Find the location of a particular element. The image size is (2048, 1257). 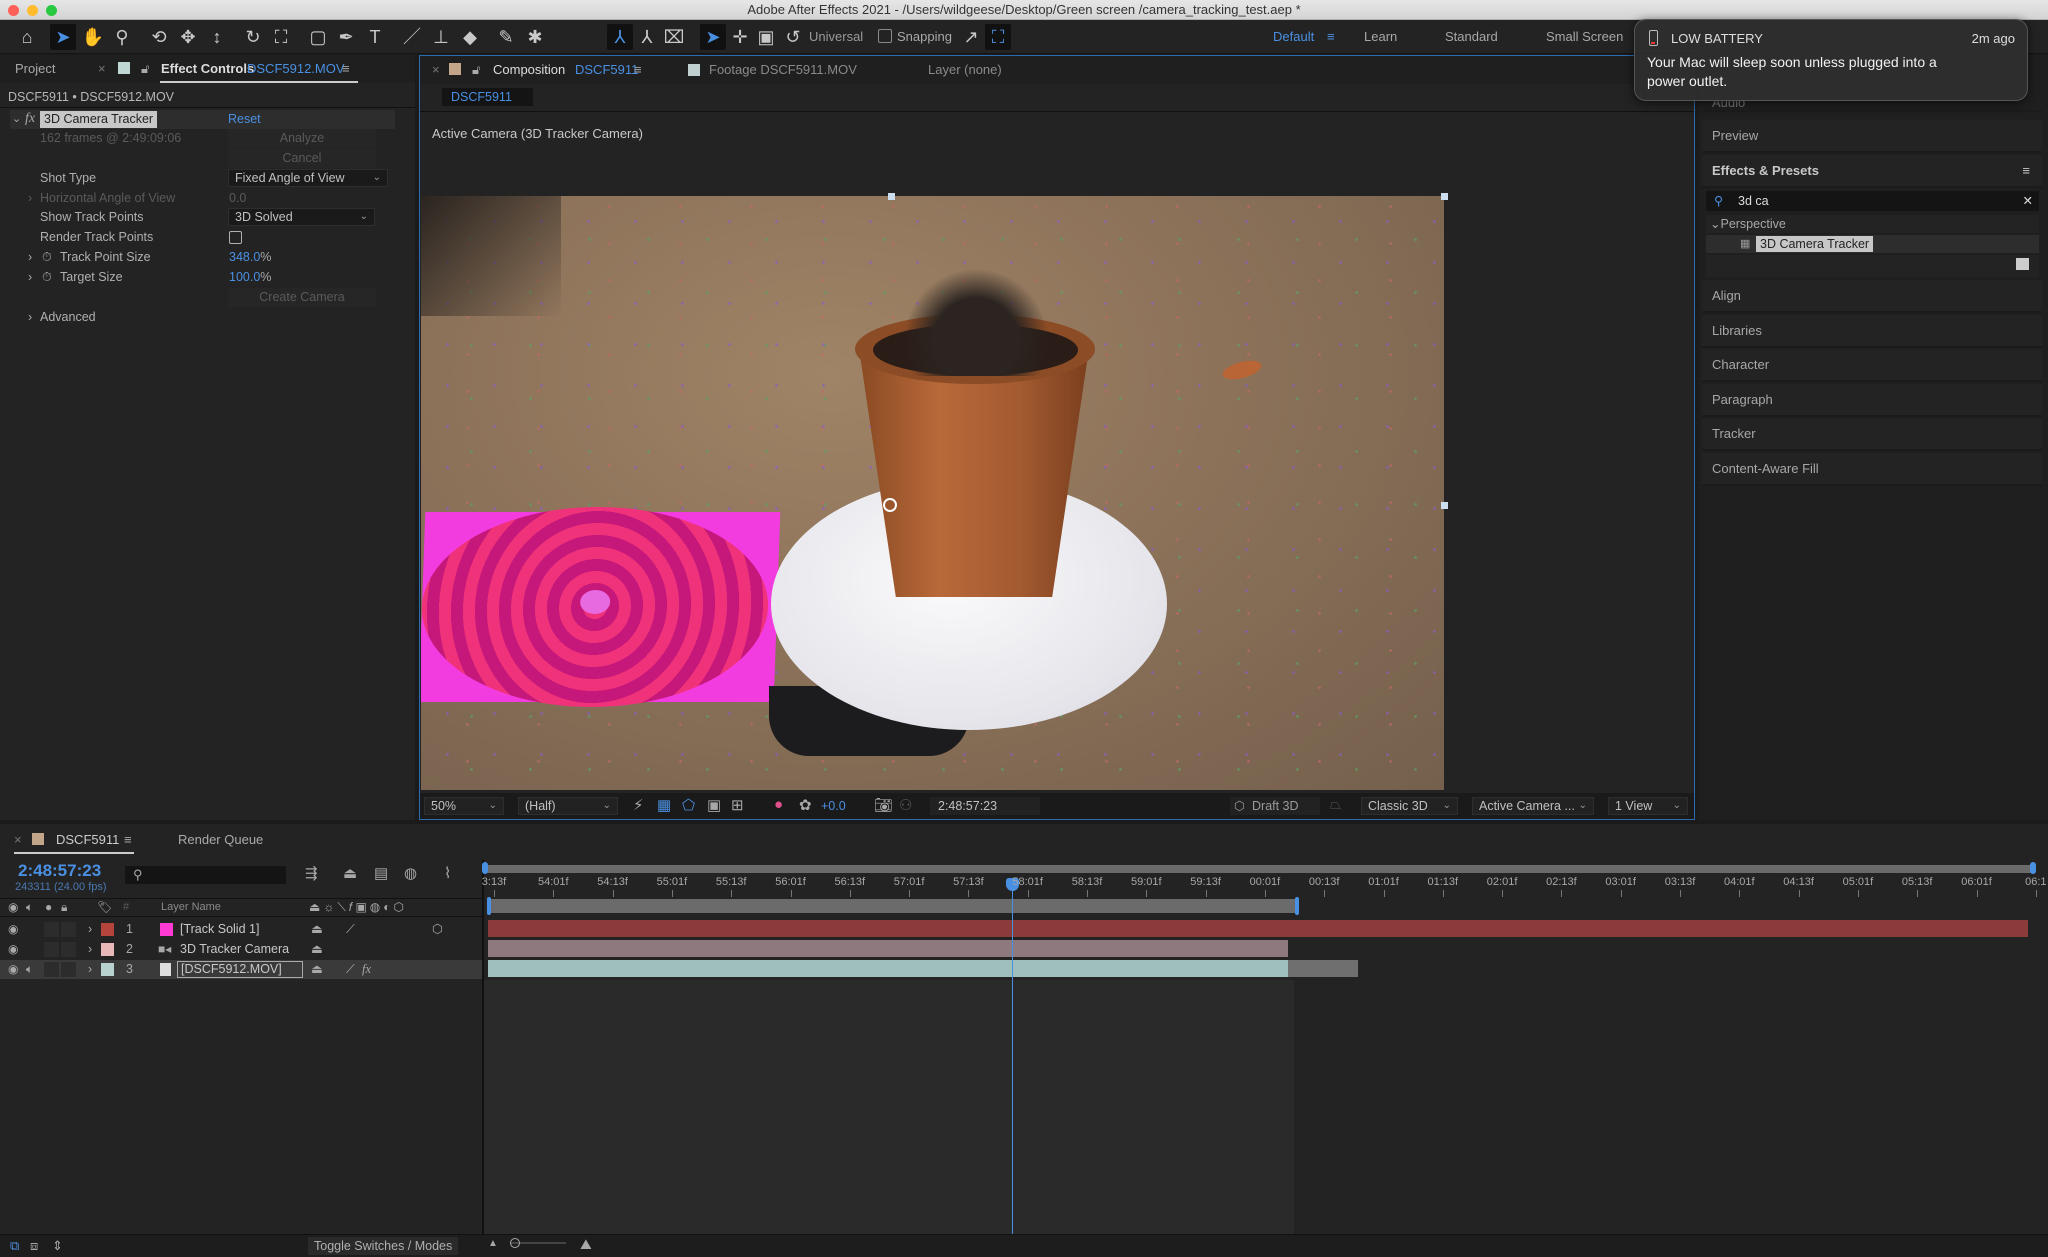

toggle-switches-modes-button: Toggle Switches / Modes is located at coordinates (383, 1246).